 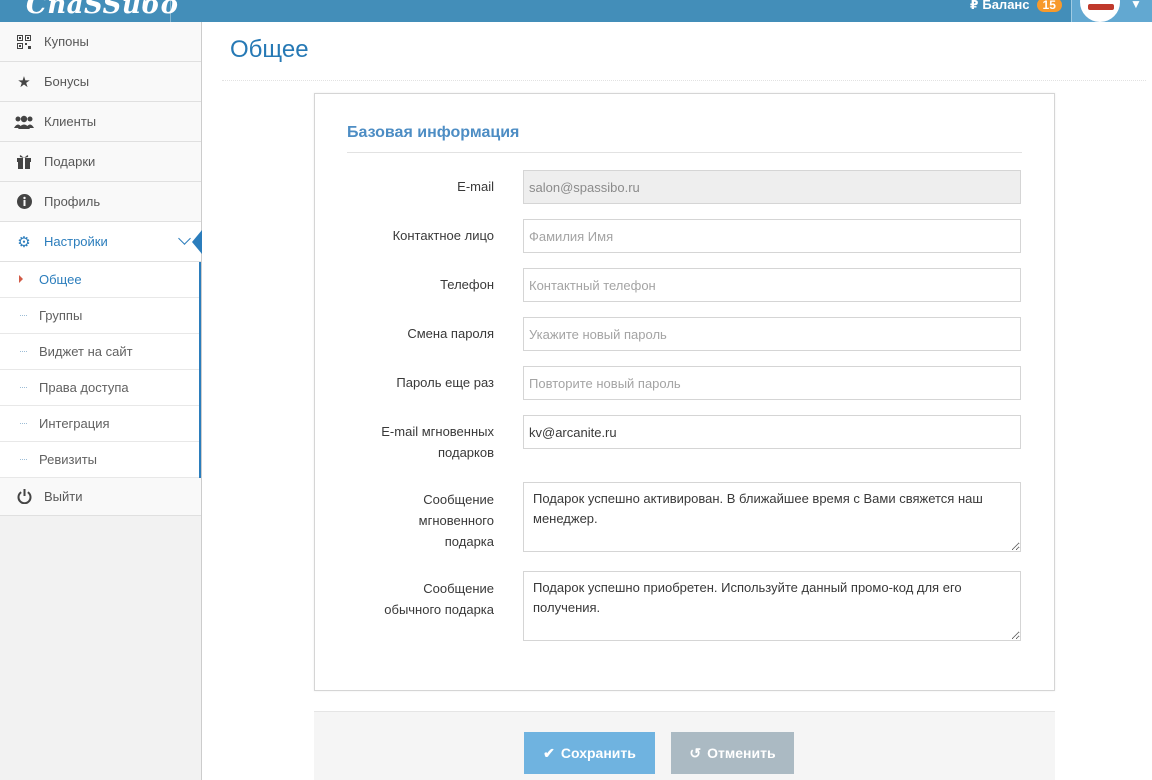 I want to click on contact-label: Контактное лицо, so click(x=443, y=235).